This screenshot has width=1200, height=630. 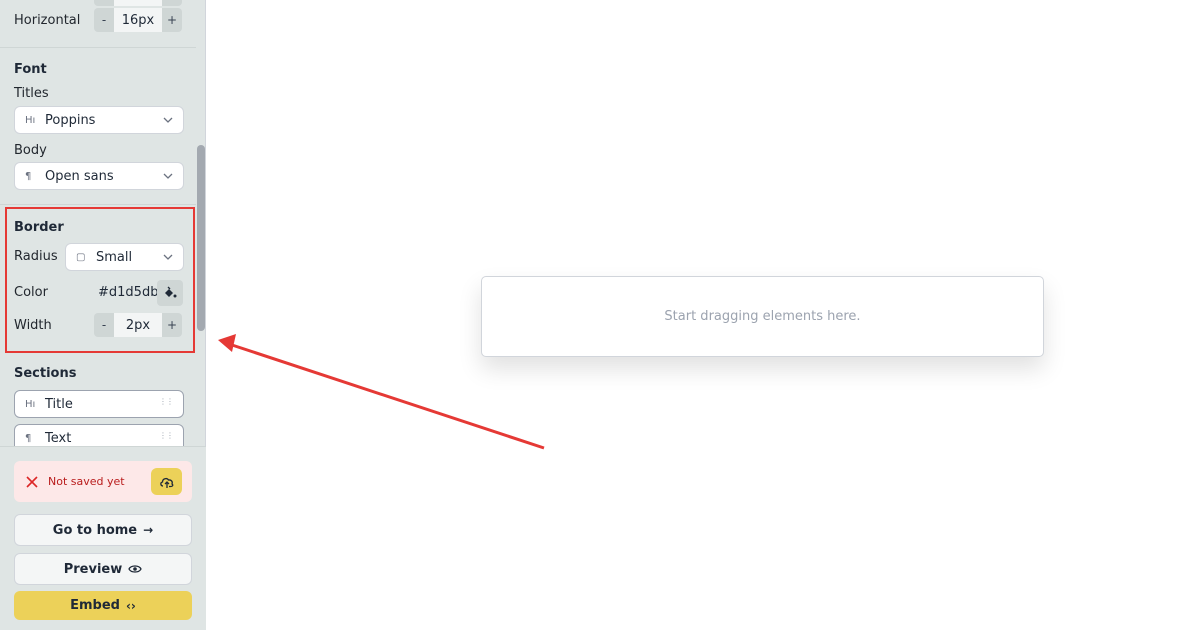 I want to click on font-section-title: Font, so click(x=30, y=69).